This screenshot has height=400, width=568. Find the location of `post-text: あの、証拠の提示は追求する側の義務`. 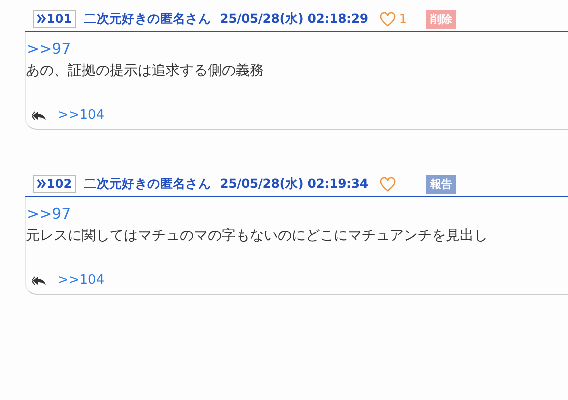

post-text: あの、証拠の提示は追求する側の義務 is located at coordinates (145, 71).